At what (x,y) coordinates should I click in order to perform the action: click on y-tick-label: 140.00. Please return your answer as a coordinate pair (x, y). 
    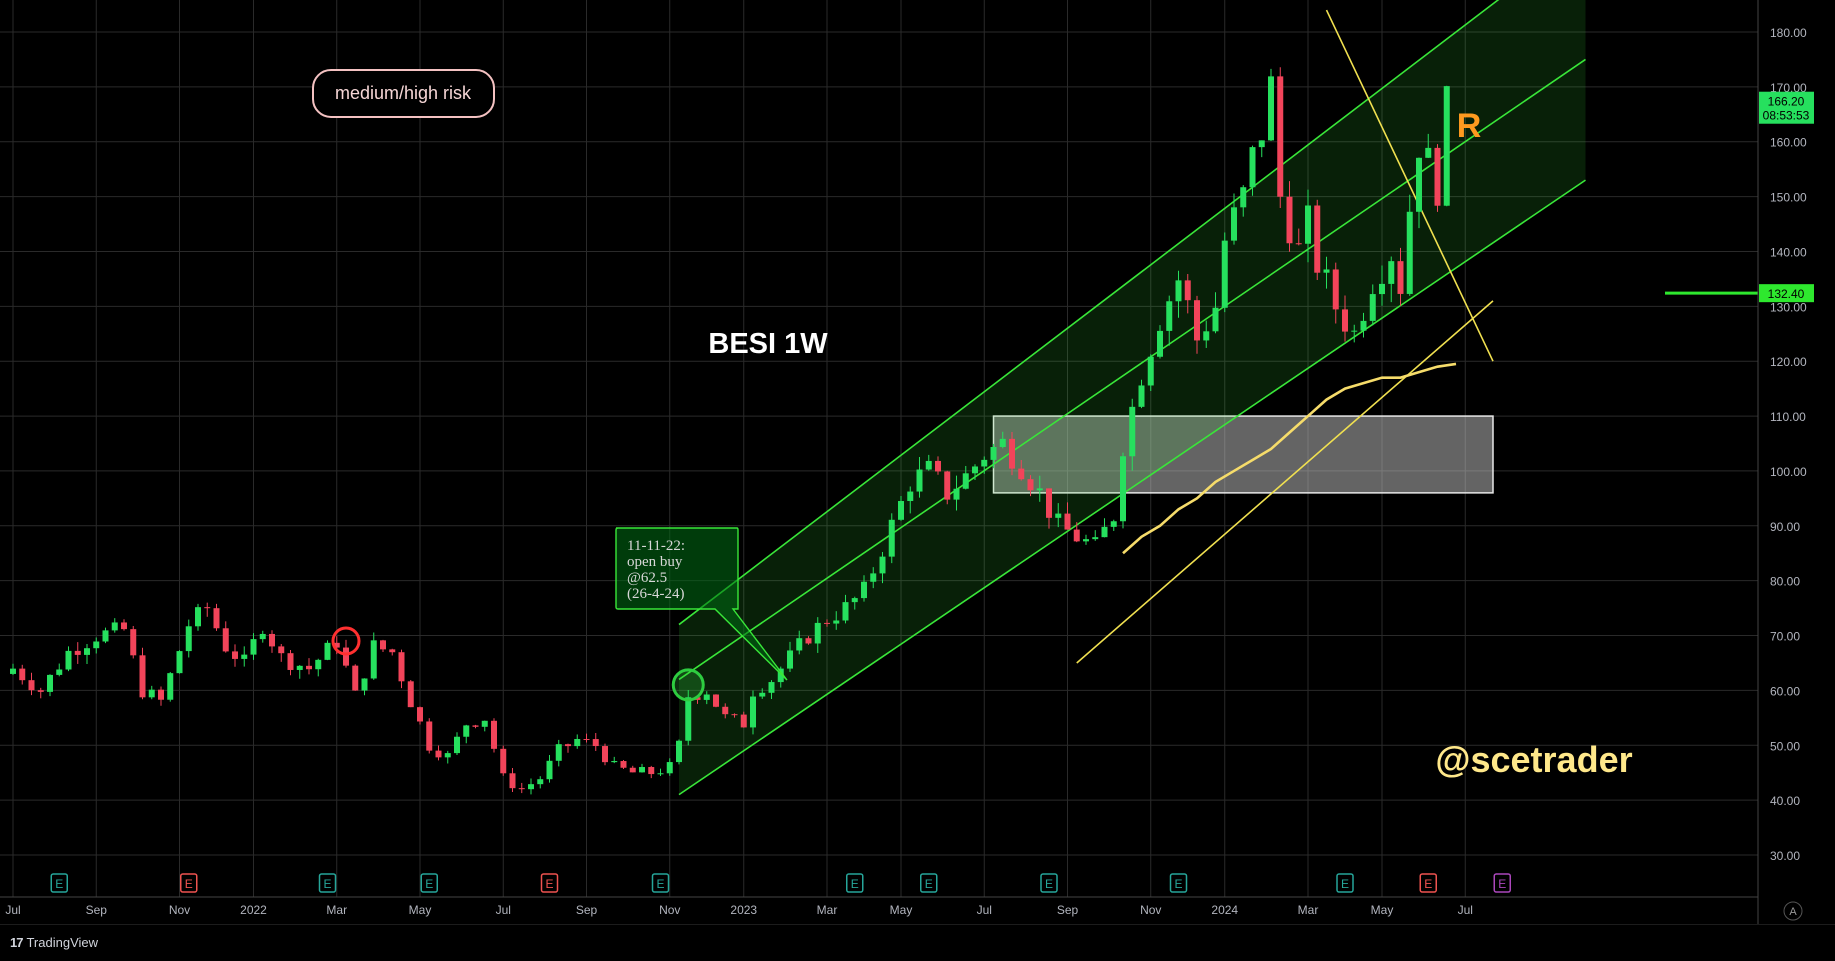
    Looking at the image, I should click on (1788, 252).